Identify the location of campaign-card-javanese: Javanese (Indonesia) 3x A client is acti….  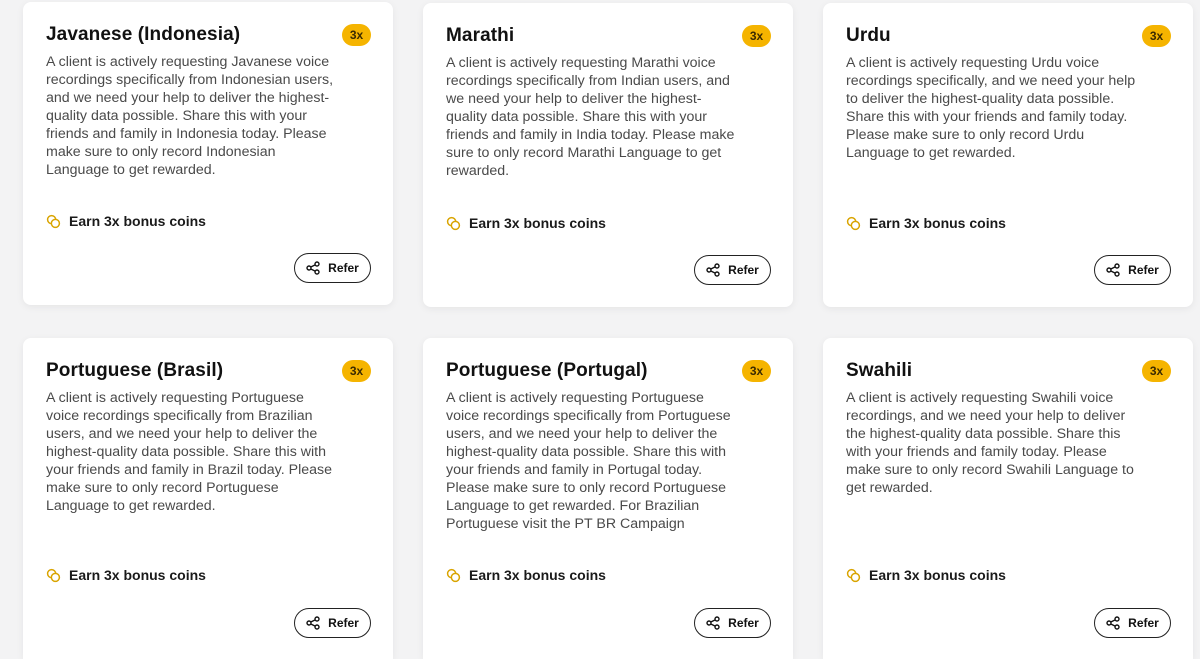
(208, 153).